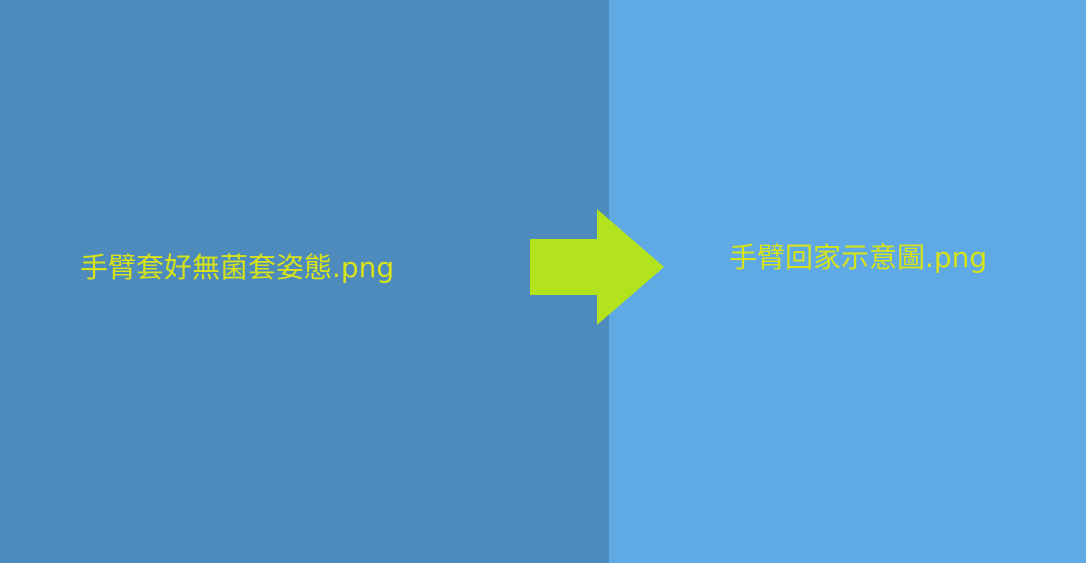 The height and width of the screenshot is (563, 1086). Describe the element at coordinates (858, 257) in the screenshot. I see `right-panel-label: 手臂回家示意圖.png` at that location.